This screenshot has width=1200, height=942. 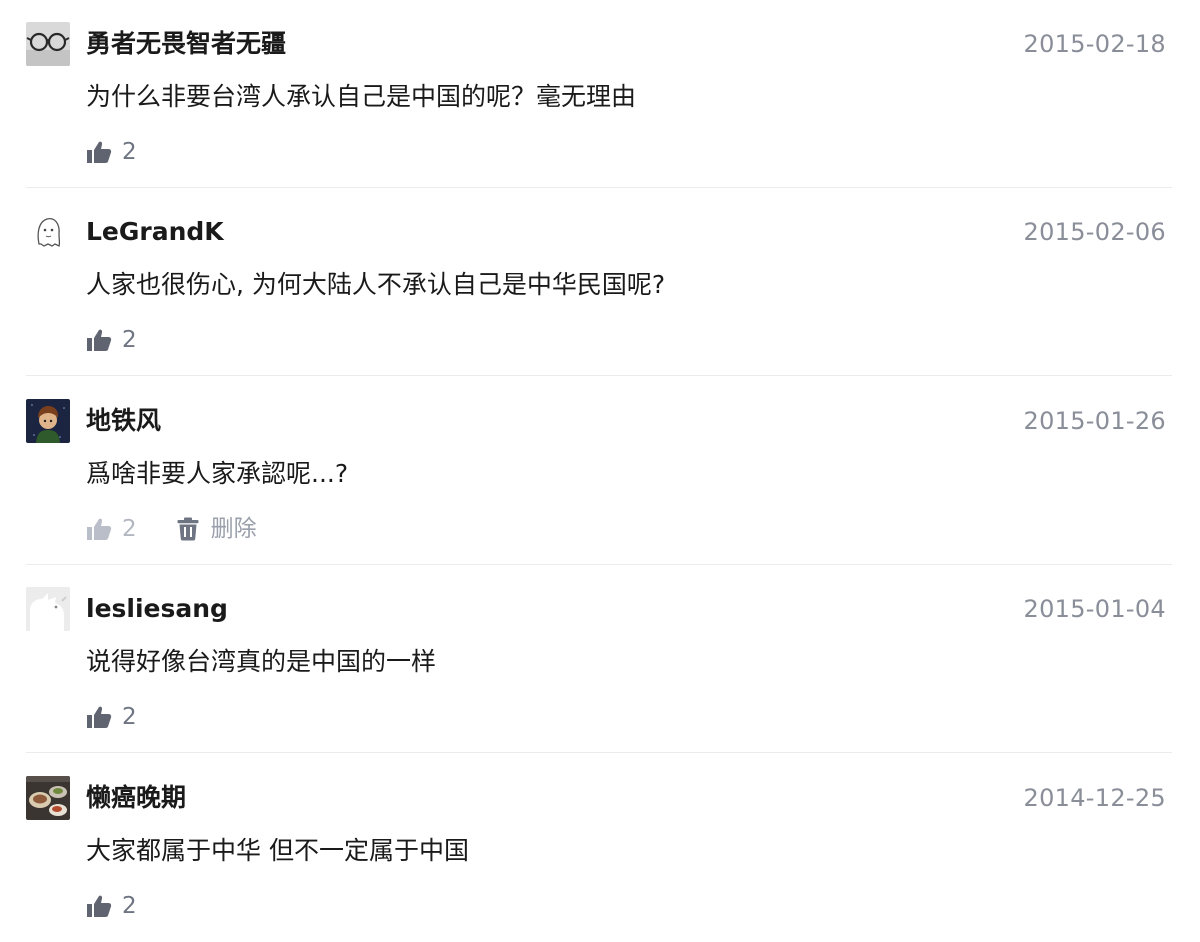 What do you see at coordinates (155, 232) in the screenshot?
I see `username: LeGrandK` at bounding box center [155, 232].